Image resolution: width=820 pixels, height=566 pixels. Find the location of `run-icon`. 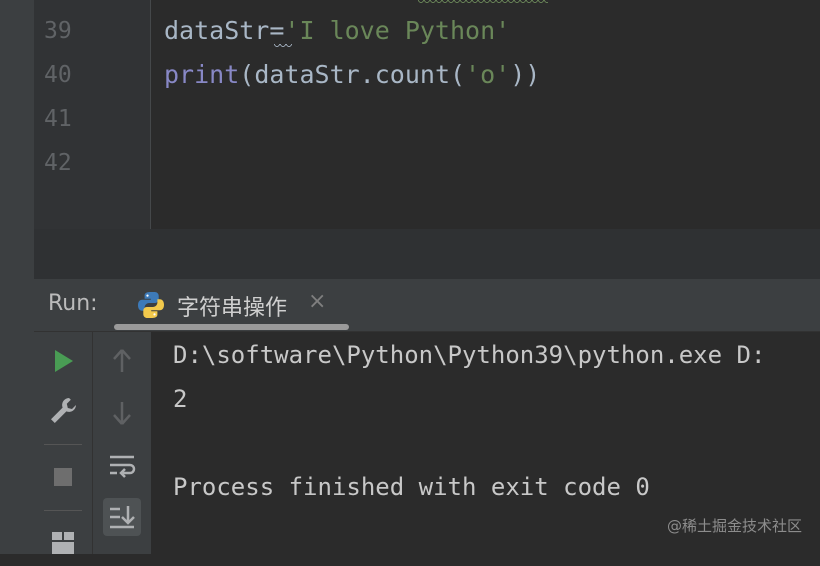

run-icon is located at coordinates (64, 361).